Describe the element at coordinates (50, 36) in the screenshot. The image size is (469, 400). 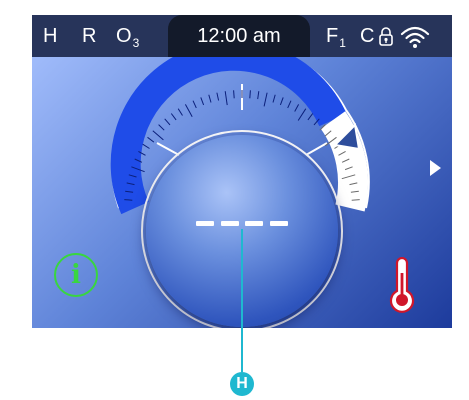
I see `heater-indicator: H` at that location.